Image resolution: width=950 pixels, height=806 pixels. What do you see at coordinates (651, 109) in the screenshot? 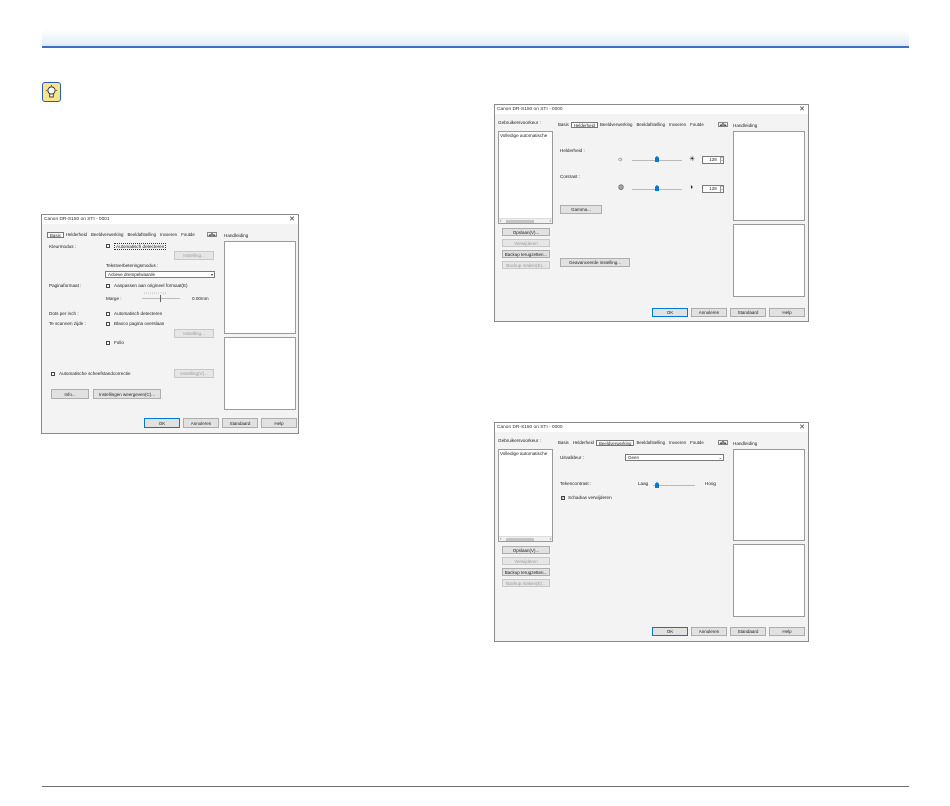
I see `title-bar: Canon DR-S150 on STI - 0000 ✕` at bounding box center [651, 109].